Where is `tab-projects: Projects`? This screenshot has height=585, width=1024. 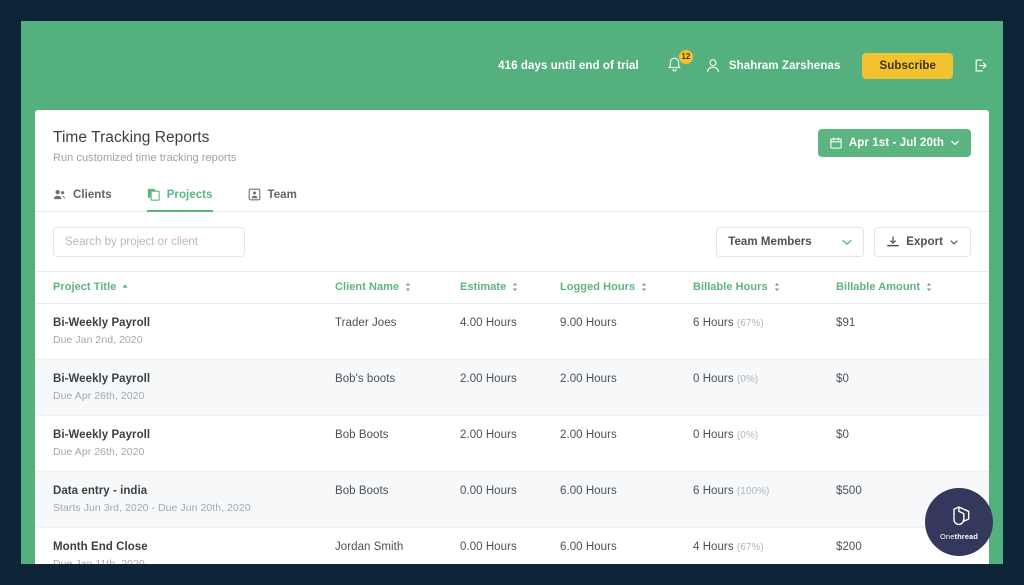
tab-projects: Projects is located at coordinates (179, 197).